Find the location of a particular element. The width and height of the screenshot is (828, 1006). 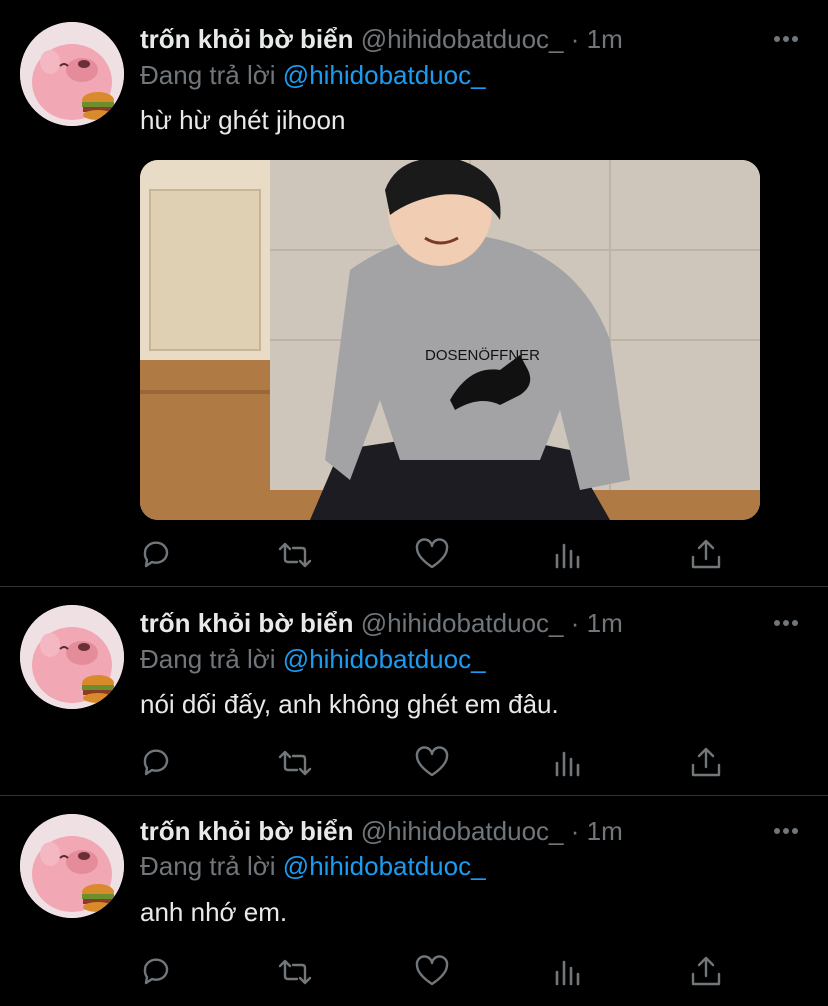

tweet-text: hừ hừ ghét jihoon is located at coordinates (243, 120).